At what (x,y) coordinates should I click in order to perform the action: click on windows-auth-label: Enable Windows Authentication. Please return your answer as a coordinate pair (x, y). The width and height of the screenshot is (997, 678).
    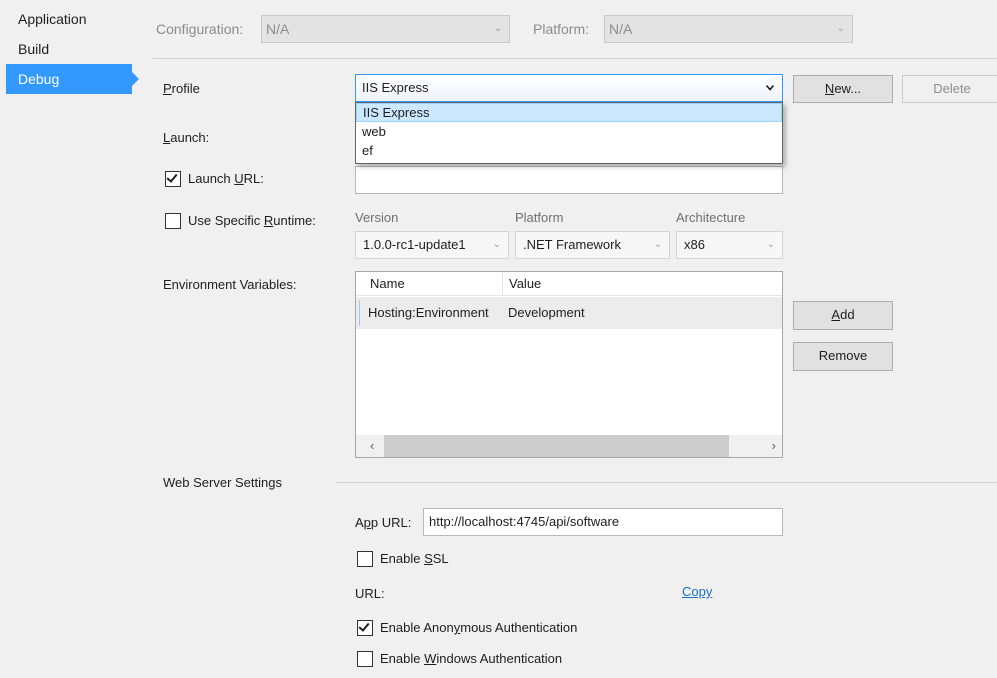
    Looking at the image, I should click on (471, 658).